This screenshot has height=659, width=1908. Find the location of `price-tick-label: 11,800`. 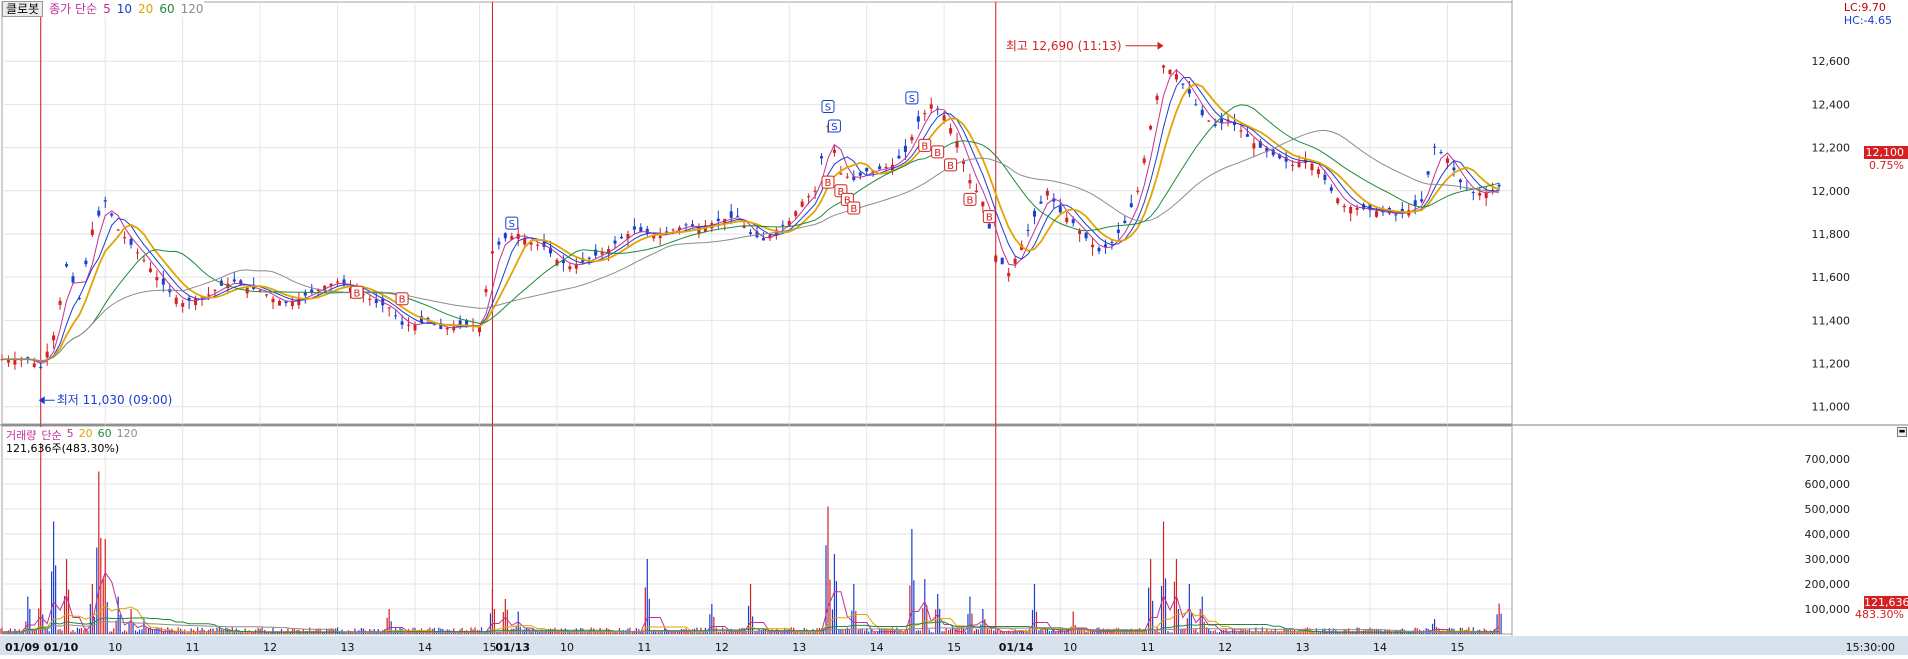

price-tick-label: 11,800 is located at coordinates (1831, 234).